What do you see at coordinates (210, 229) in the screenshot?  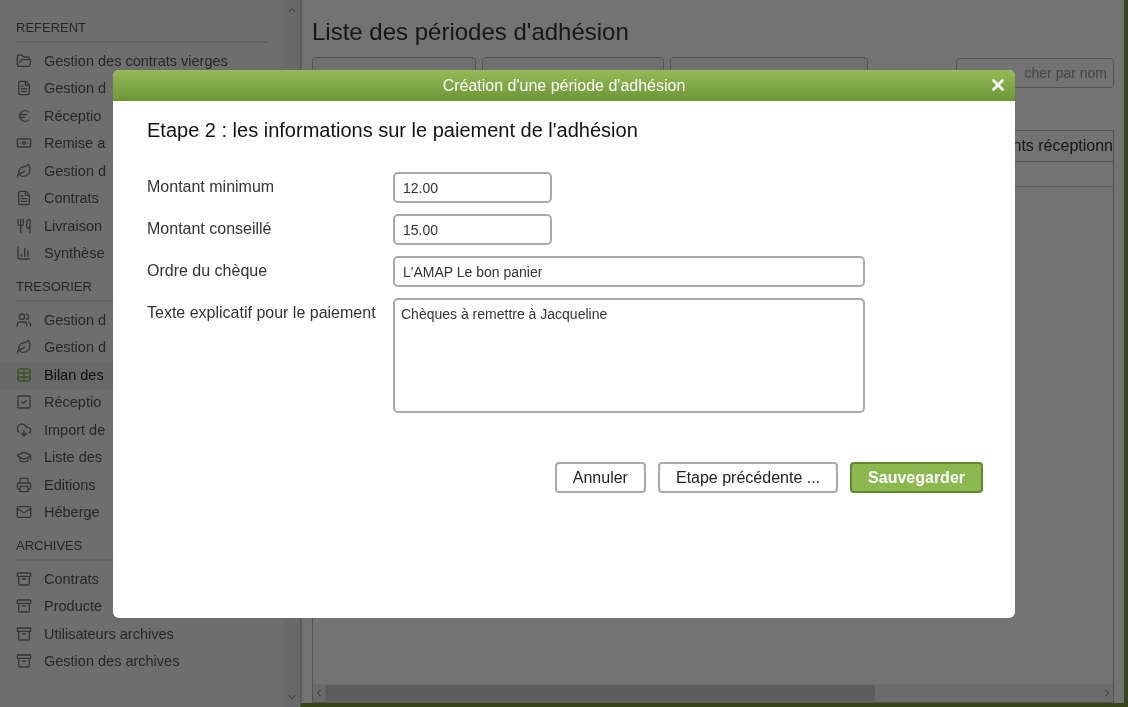 I see `field-label: Montant conseillé` at bounding box center [210, 229].